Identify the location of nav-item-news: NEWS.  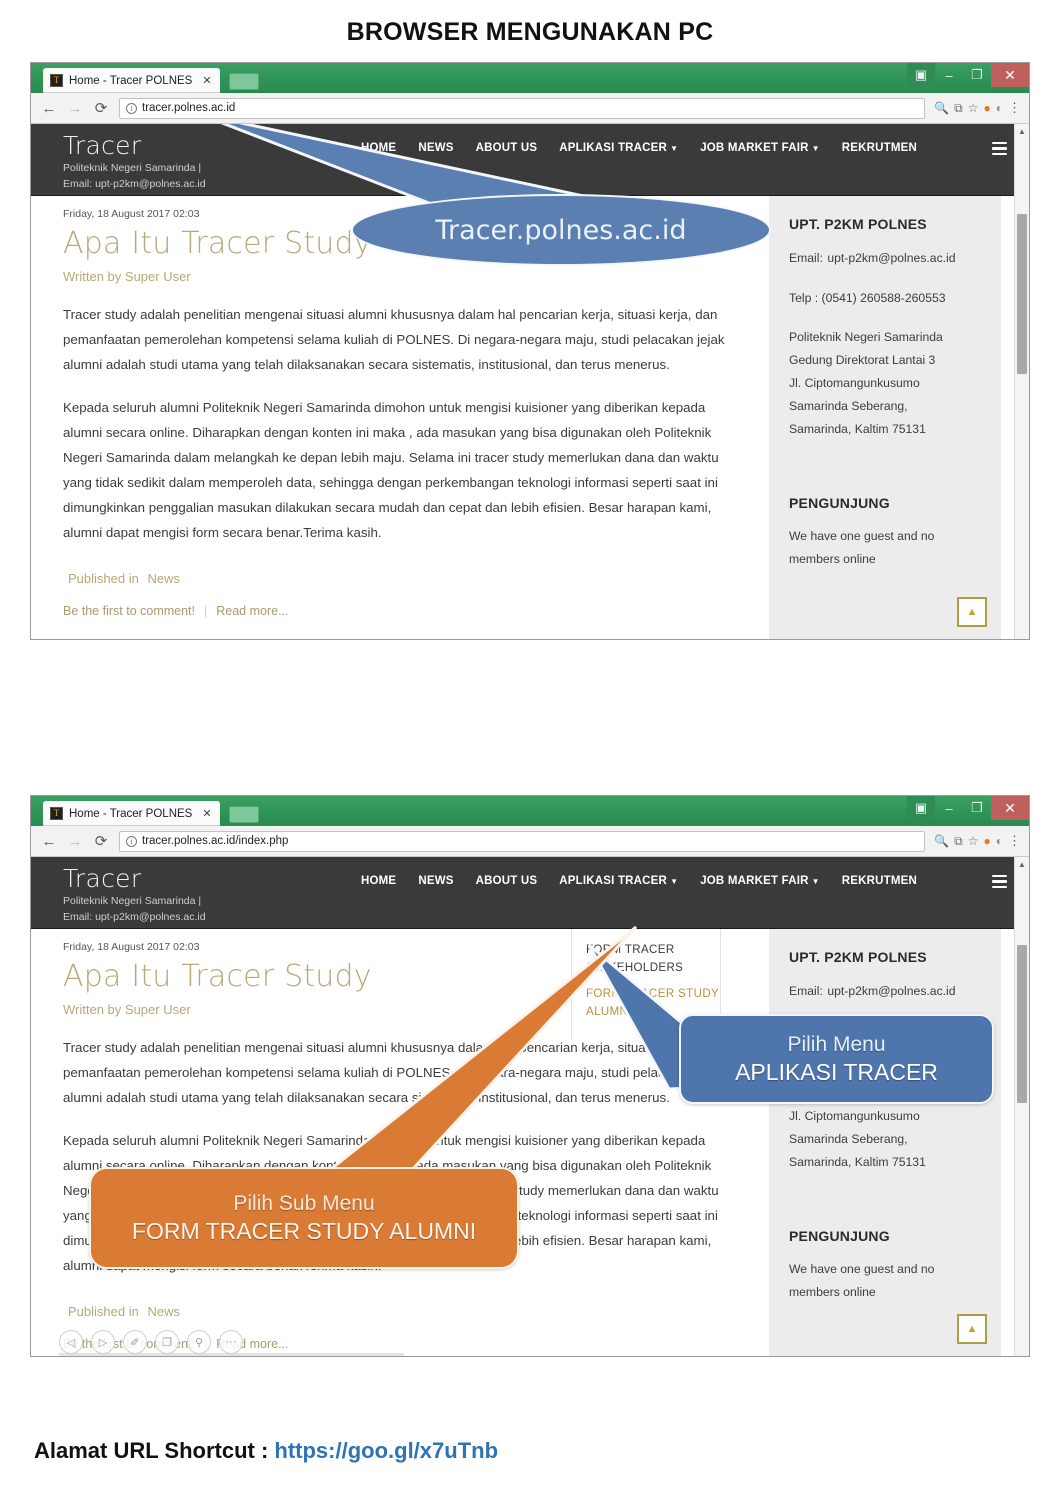
(435, 881).